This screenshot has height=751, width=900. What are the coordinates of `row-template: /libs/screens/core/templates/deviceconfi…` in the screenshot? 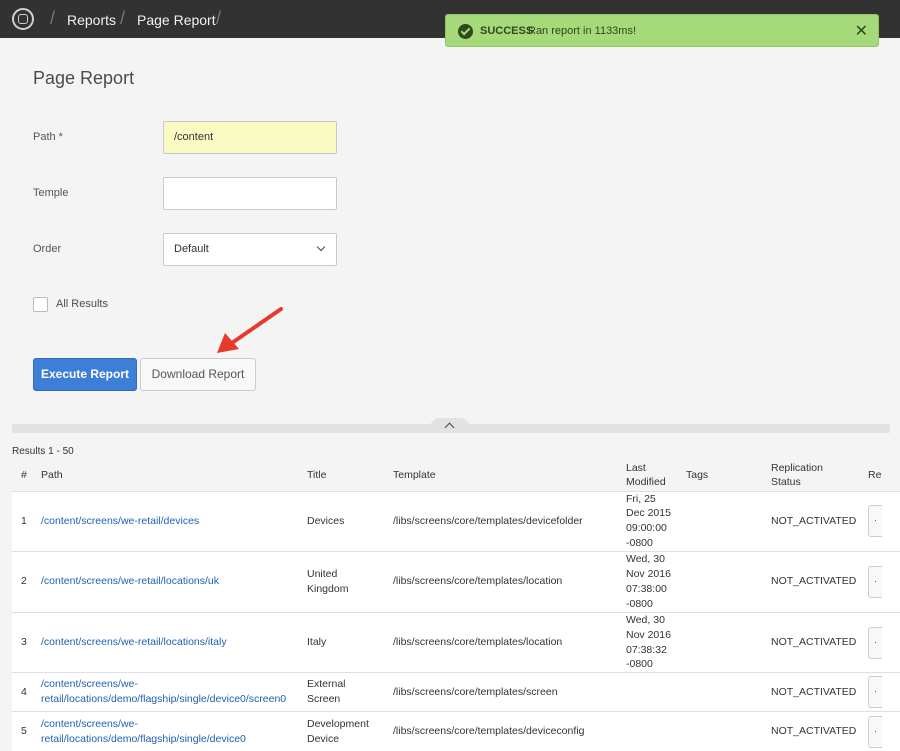 It's located at (489, 731).